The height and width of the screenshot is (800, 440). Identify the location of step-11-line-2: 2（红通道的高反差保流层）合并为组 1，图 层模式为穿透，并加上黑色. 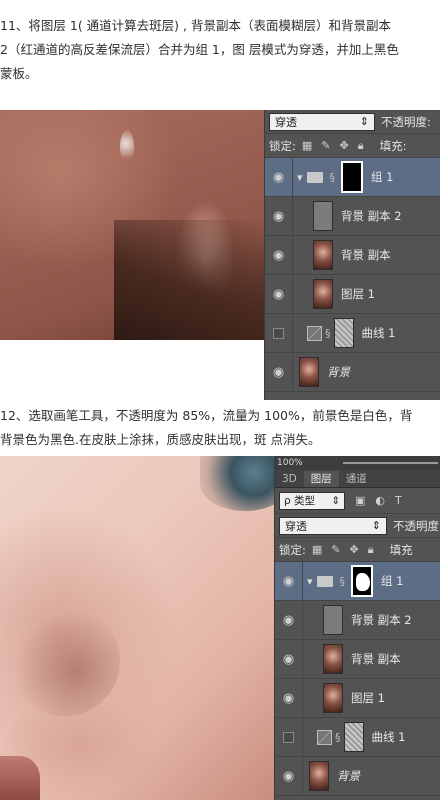
(199, 49).